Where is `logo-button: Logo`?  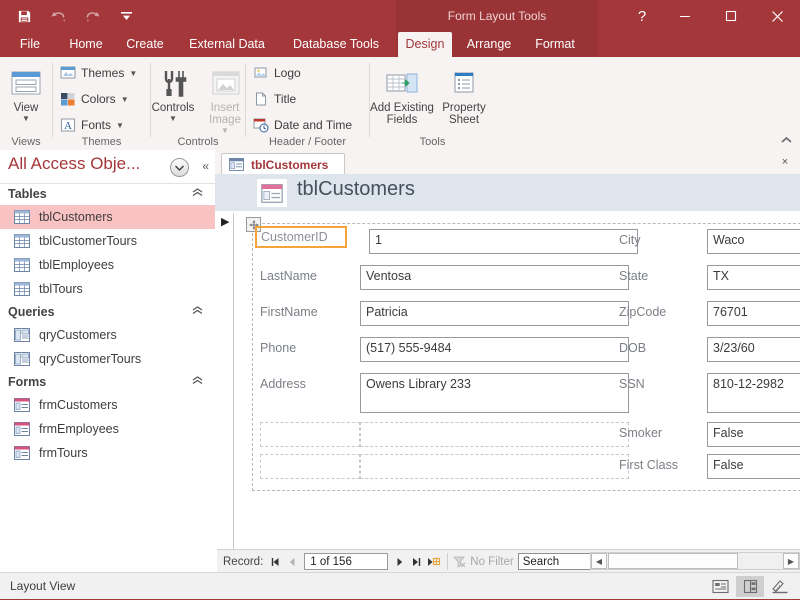 logo-button: Logo is located at coordinates (276, 73).